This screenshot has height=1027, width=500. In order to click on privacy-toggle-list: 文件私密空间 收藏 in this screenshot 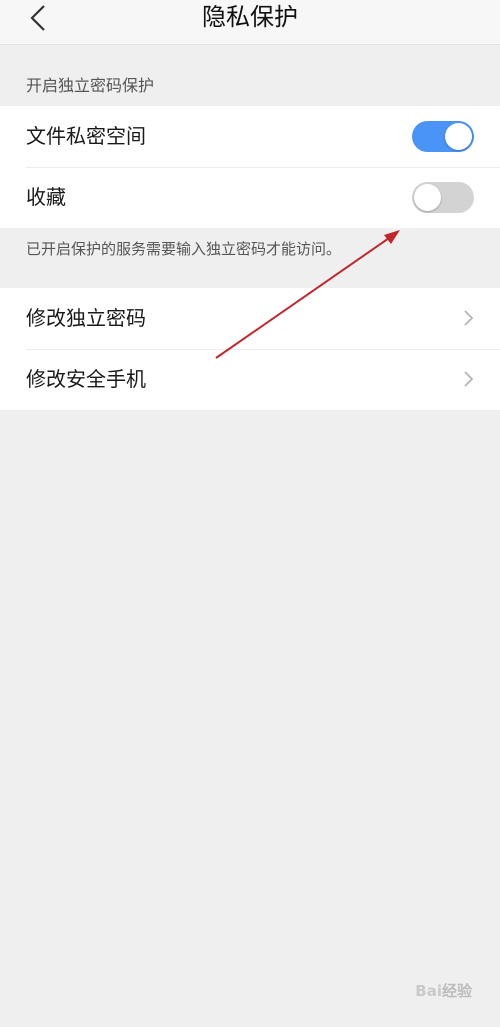, I will do `click(250, 167)`.